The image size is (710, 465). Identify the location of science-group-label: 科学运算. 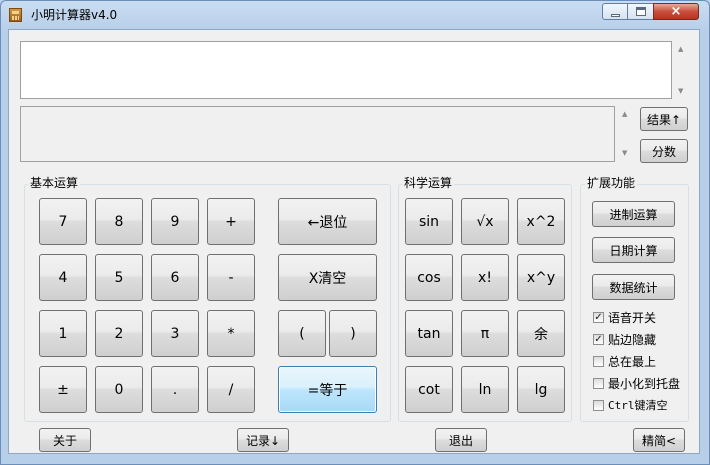
(428, 183).